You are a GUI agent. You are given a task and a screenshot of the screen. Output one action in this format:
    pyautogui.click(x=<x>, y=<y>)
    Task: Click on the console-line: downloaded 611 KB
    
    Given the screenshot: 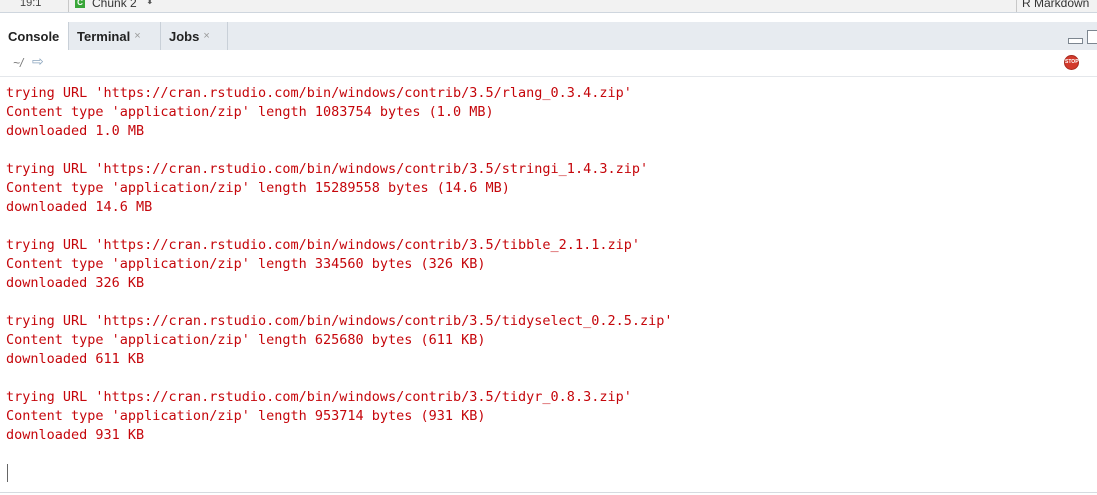 What is the action you would take?
    pyautogui.click(x=75, y=359)
    